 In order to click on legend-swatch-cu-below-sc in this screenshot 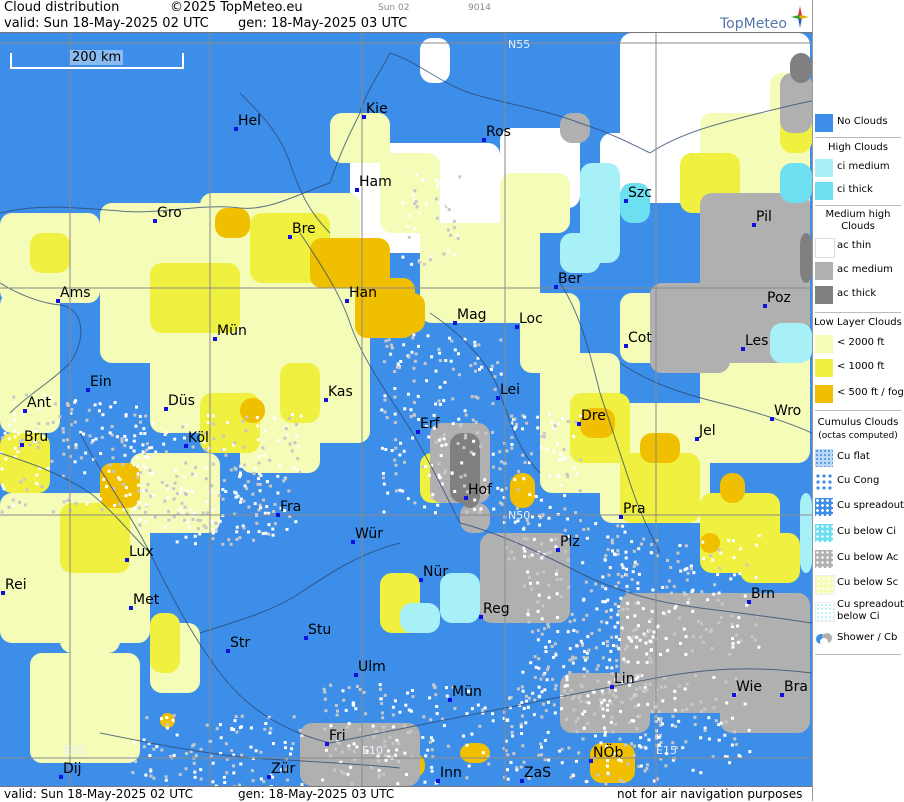, I will do `click(825, 585)`.